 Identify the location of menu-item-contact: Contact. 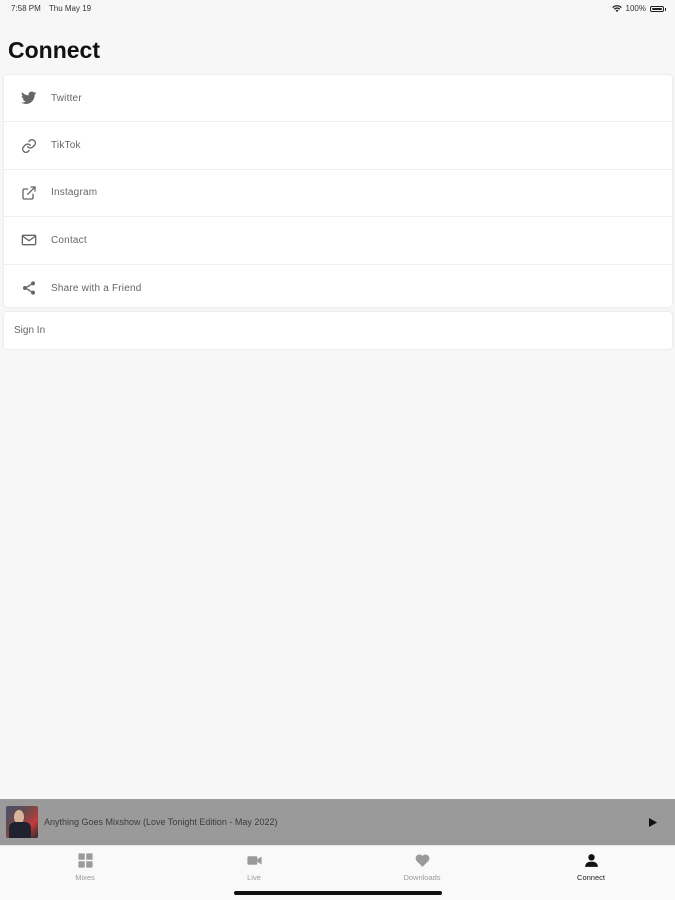
(338, 241).